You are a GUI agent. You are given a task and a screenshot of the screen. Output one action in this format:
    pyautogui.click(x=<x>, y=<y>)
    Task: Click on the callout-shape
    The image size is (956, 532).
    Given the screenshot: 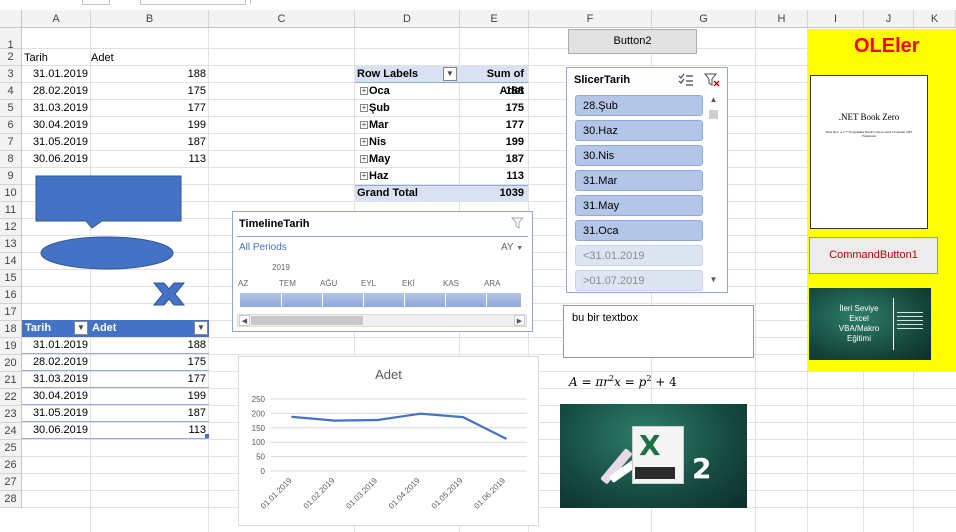 What is the action you would take?
    pyautogui.click(x=109, y=202)
    